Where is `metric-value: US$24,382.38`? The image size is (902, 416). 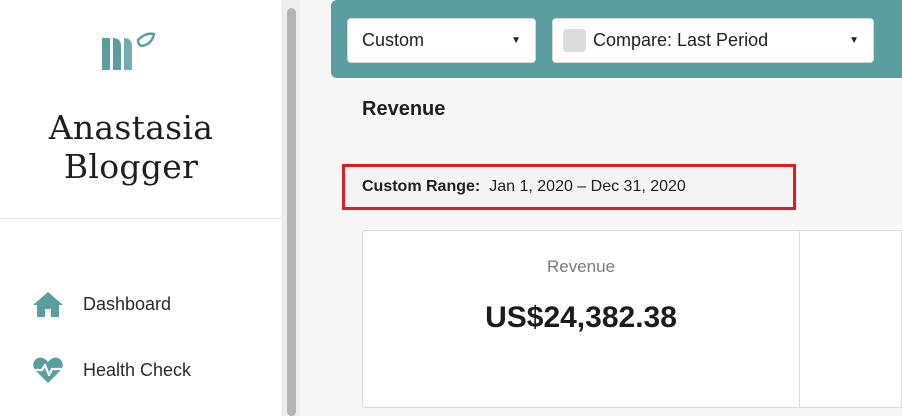 metric-value: US$24,382.38 is located at coordinates (581, 317).